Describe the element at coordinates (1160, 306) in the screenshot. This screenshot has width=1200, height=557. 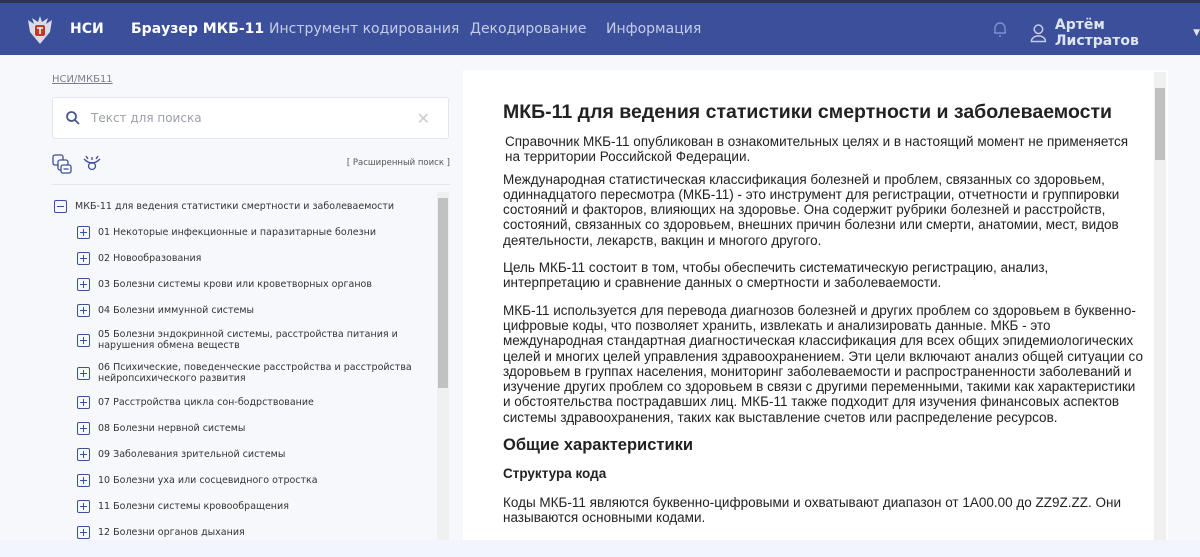
I see `content-scrollbar` at that location.